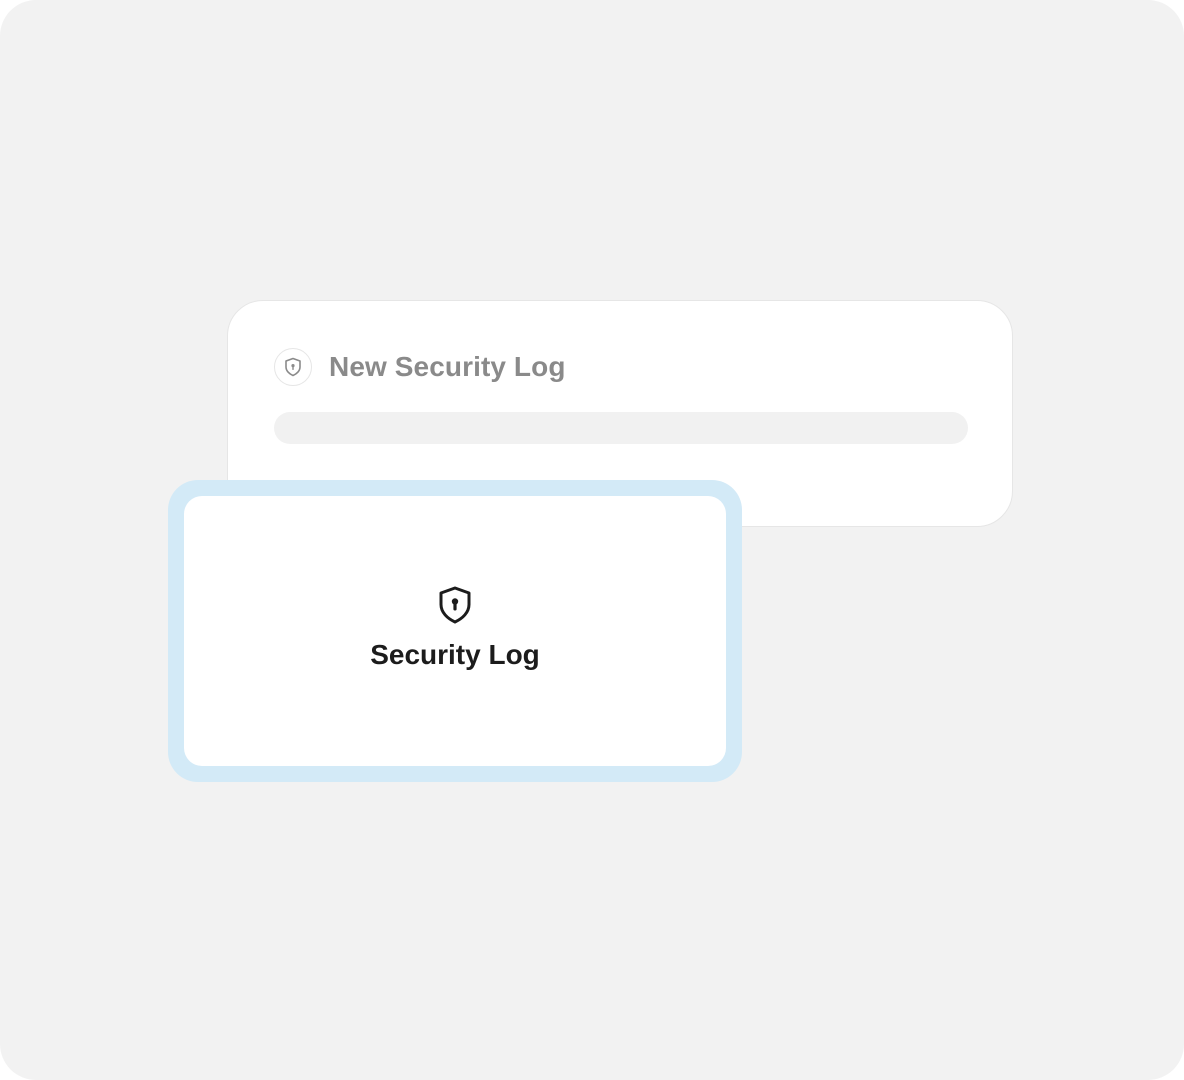 The image size is (1184, 1080). What do you see at coordinates (447, 366) in the screenshot?
I see `new-security-log-title: New Security Log` at bounding box center [447, 366].